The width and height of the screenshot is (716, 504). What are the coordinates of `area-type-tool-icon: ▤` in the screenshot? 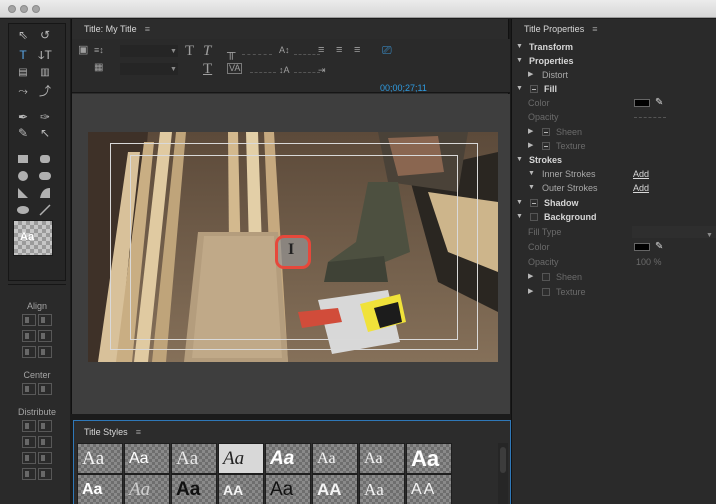 It's located at (23, 73).